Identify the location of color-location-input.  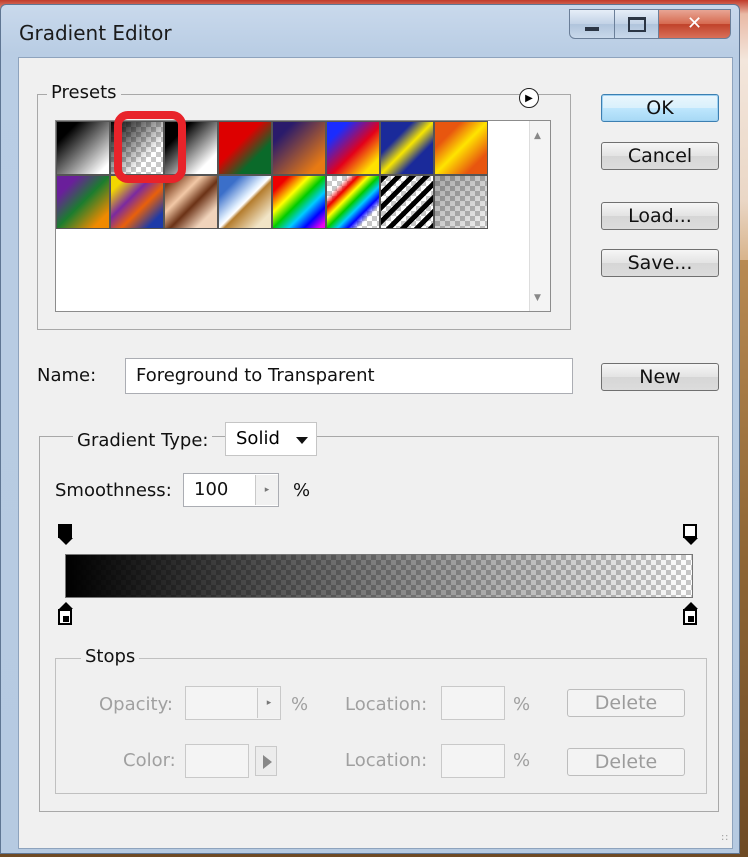
(473, 761).